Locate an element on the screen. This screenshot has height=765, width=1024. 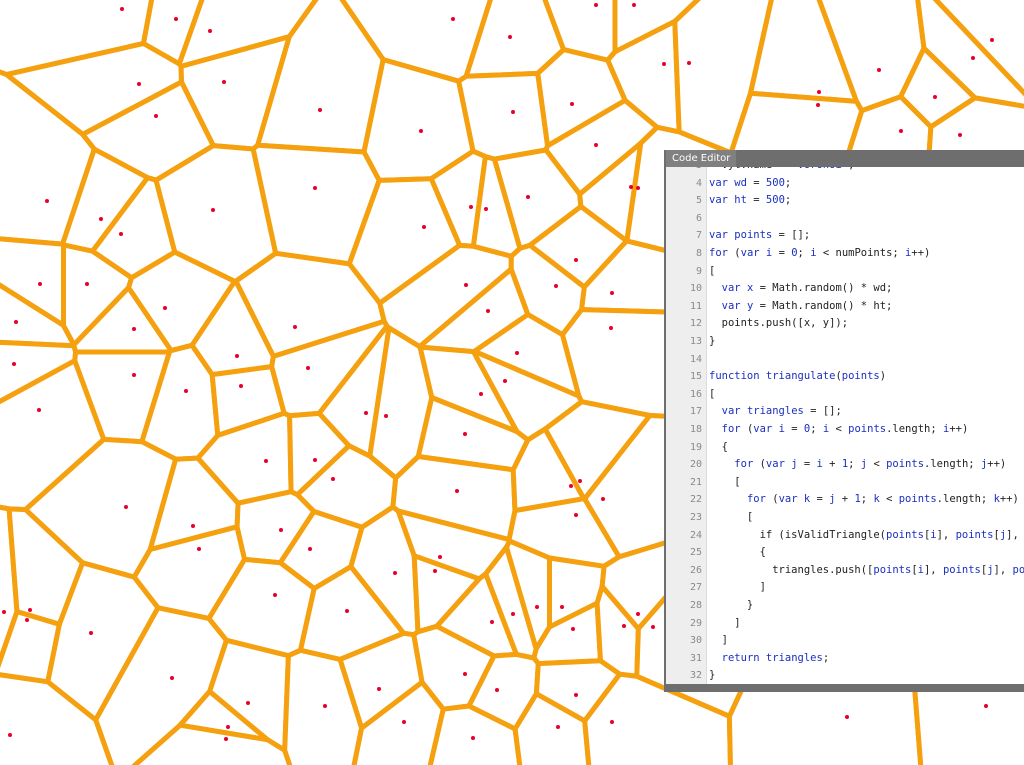
line-number: 13 is located at coordinates (695, 341).